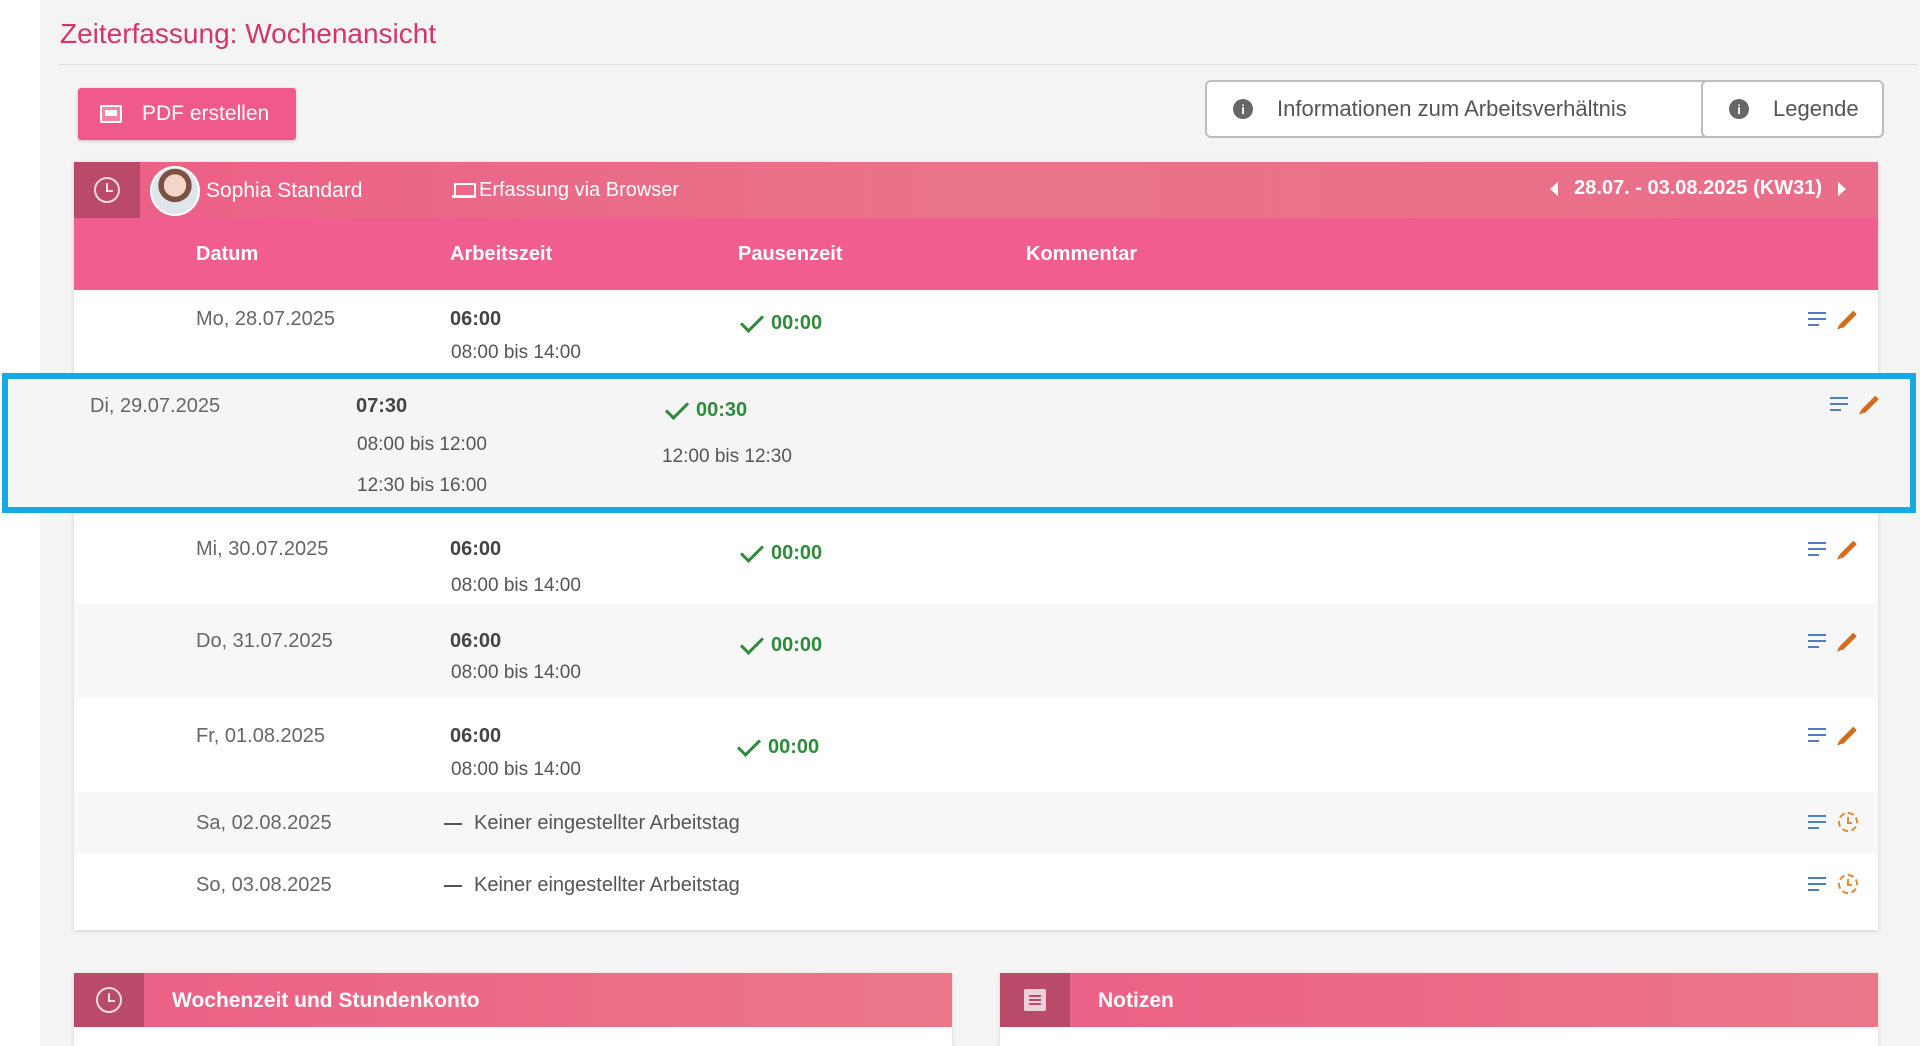 The image size is (1920, 1046). What do you see at coordinates (579, 190) in the screenshot?
I see `capture-mode: Erfassung via Browser` at bounding box center [579, 190].